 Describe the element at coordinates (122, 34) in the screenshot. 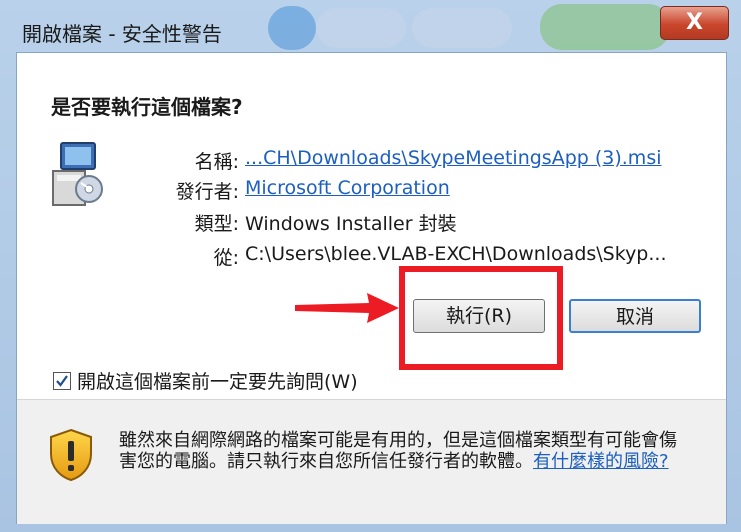

I see `window-title: 開啟檔案 - 安全性警告` at that location.